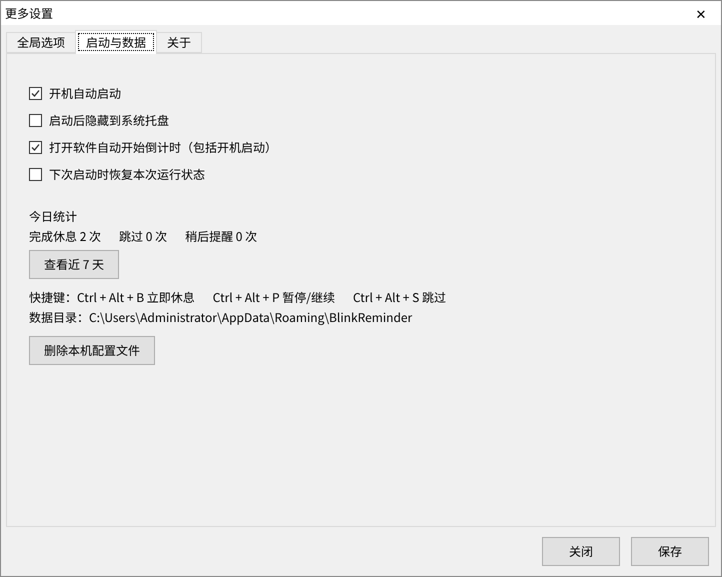 The image size is (722, 577). What do you see at coordinates (670, 551) in the screenshot?
I see `dialog-button: 保存` at bounding box center [670, 551].